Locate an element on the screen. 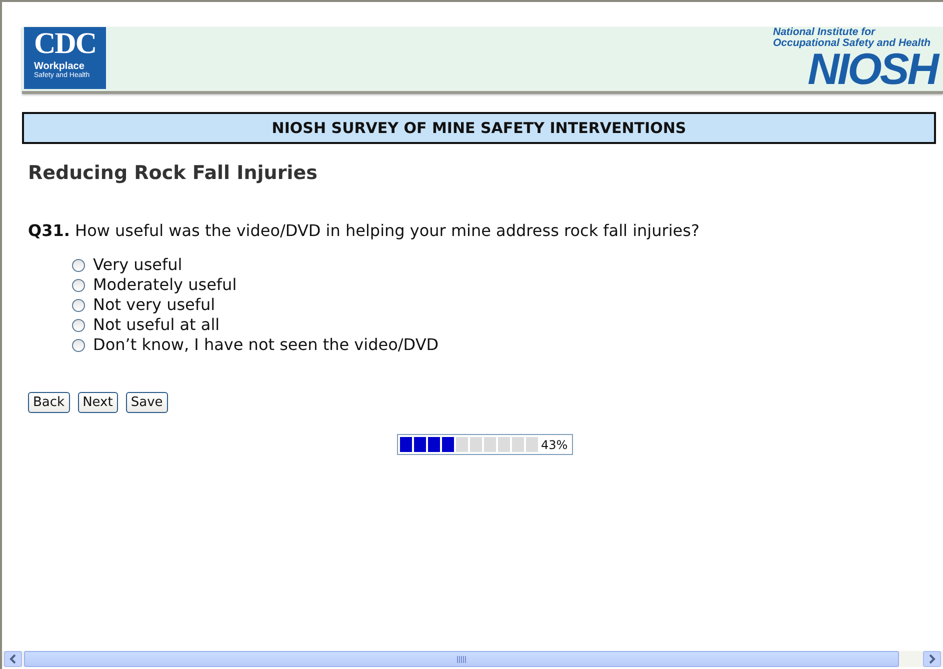 The image size is (943, 669). nav-button: Save is located at coordinates (147, 402).